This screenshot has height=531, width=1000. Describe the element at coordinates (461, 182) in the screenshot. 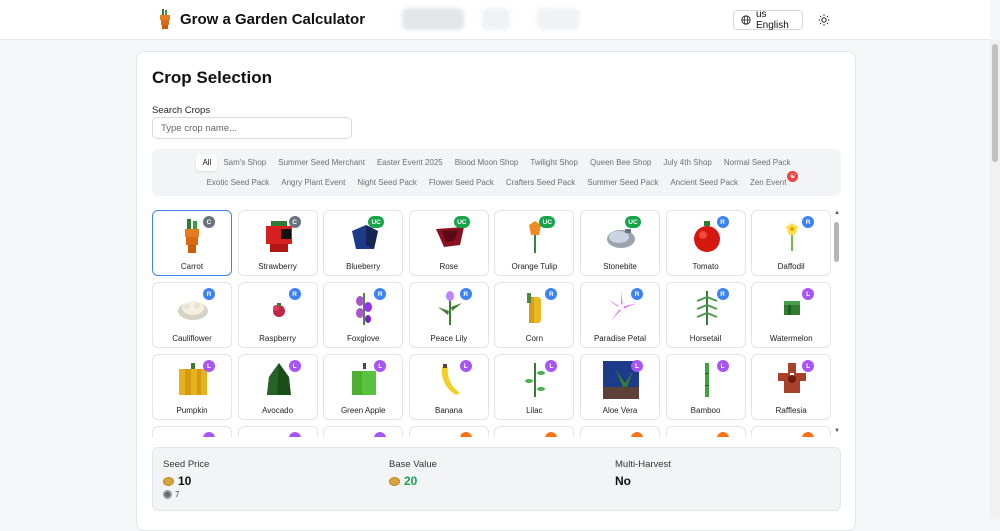

I see `filter-tab-flower-seed-pack: Flower Seed Pack` at that location.